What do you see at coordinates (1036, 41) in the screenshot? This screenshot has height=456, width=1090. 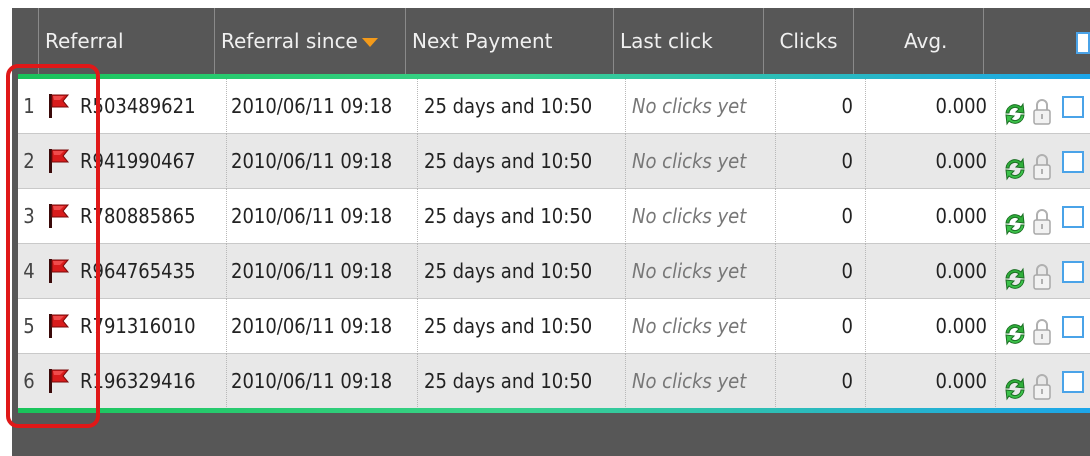 I see `header-actions` at bounding box center [1036, 41].